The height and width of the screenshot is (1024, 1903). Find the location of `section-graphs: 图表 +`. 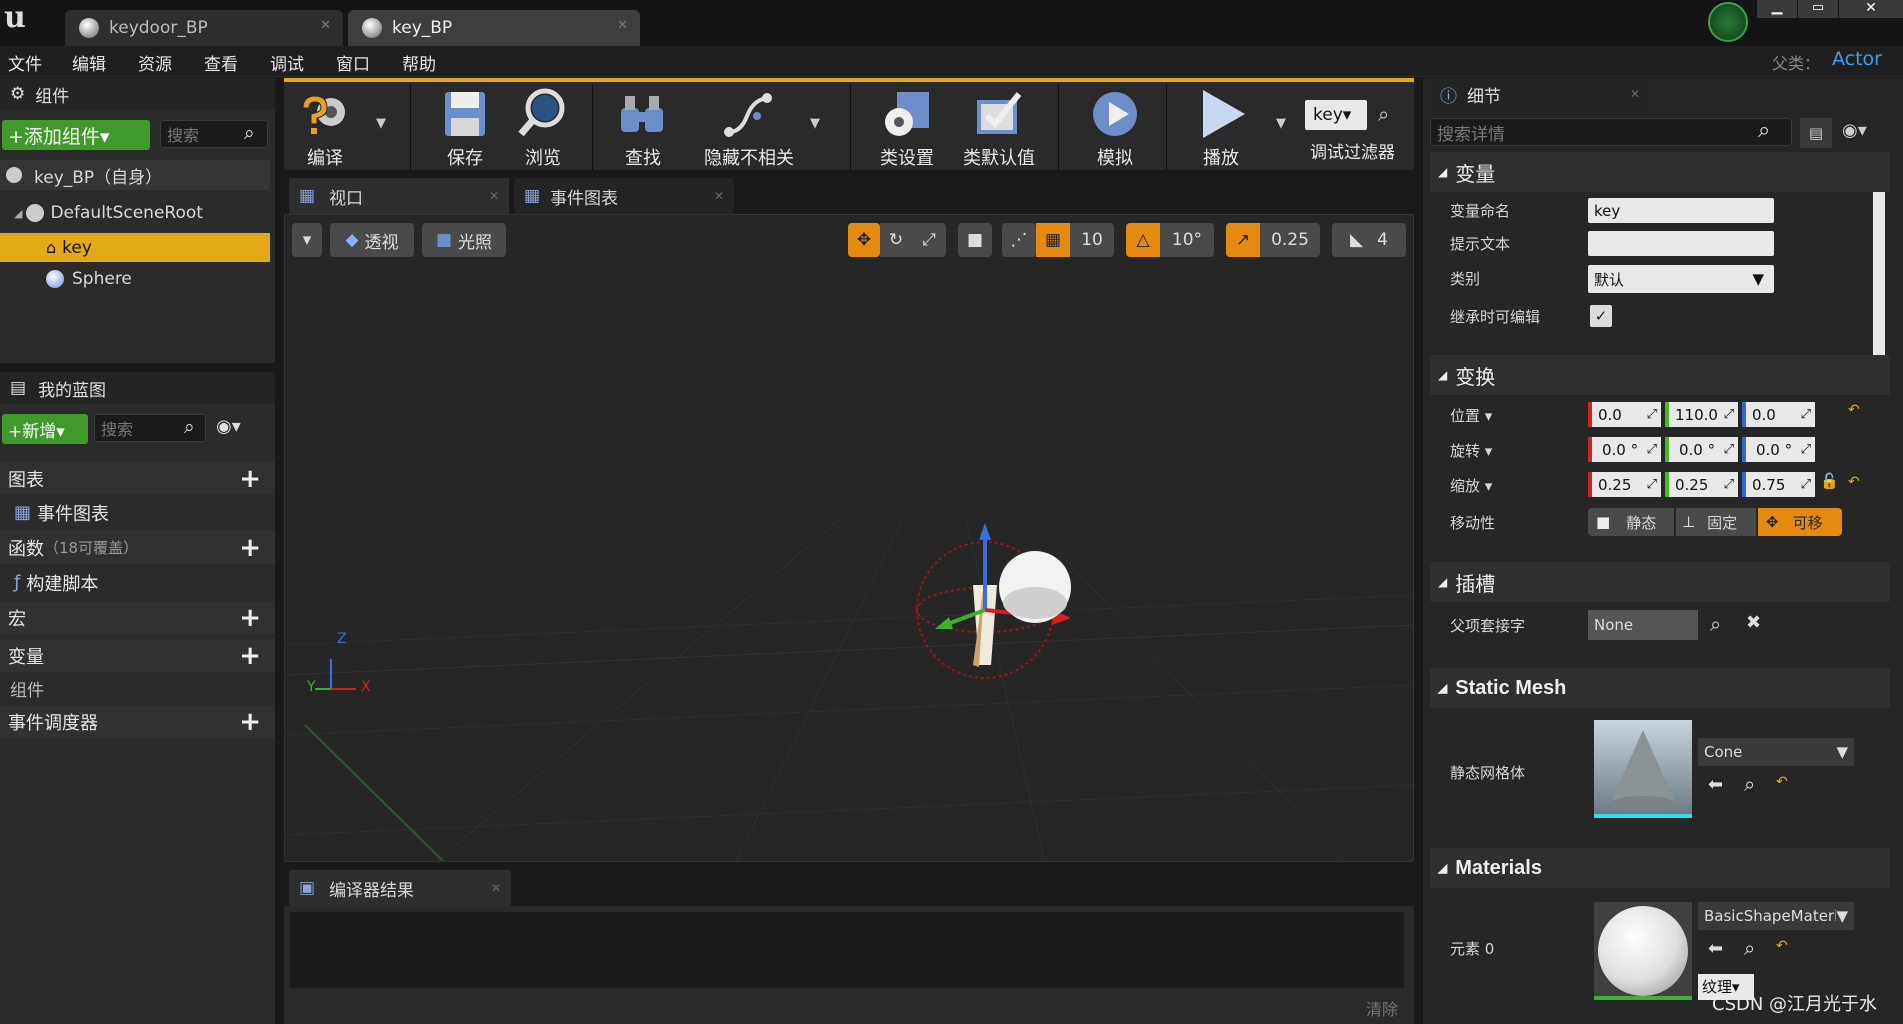

section-graphs: 图表 + is located at coordinates (137, 478).